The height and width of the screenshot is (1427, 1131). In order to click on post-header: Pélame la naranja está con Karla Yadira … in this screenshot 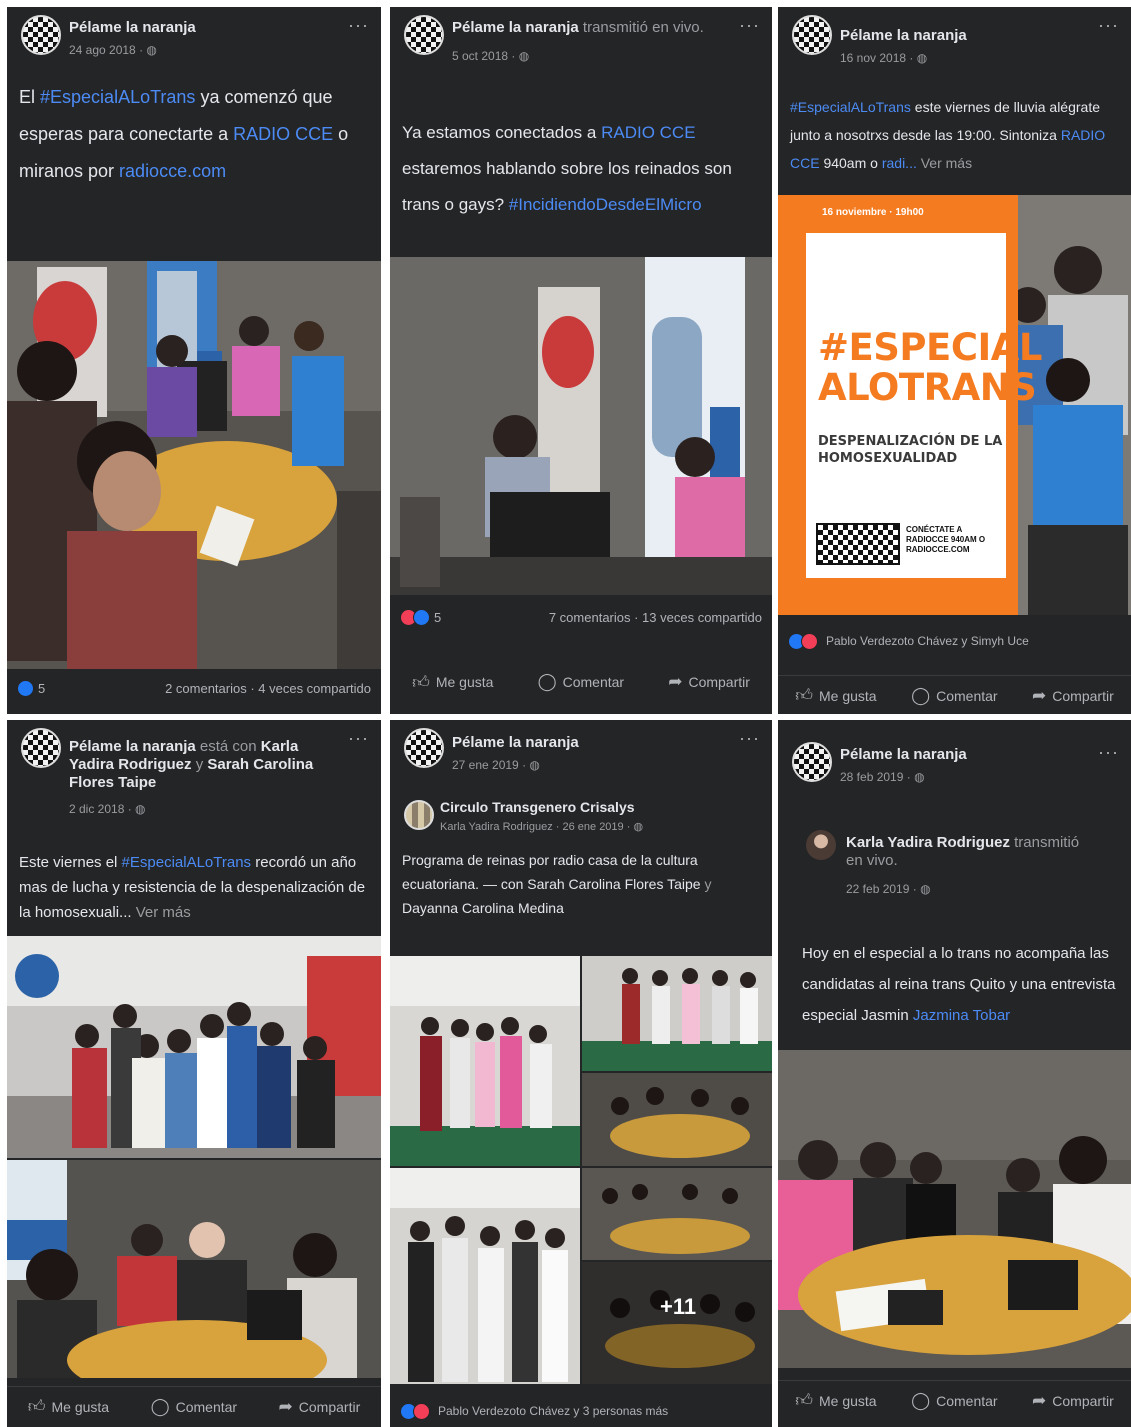, I will do `click(194, 782)`.